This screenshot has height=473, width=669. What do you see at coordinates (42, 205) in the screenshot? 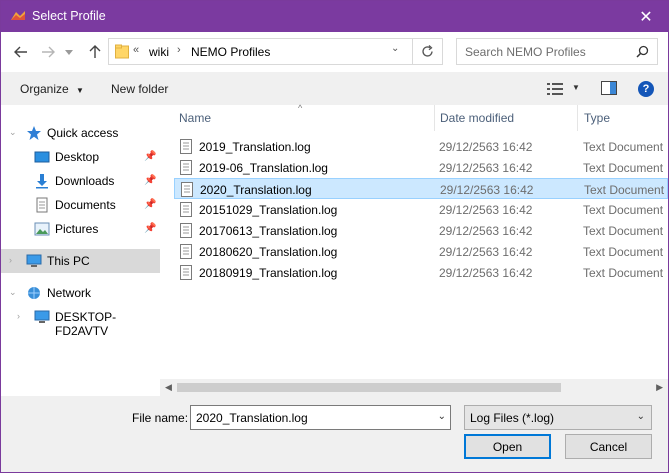
I see `documents-icon` at bounding box center [42, 205].